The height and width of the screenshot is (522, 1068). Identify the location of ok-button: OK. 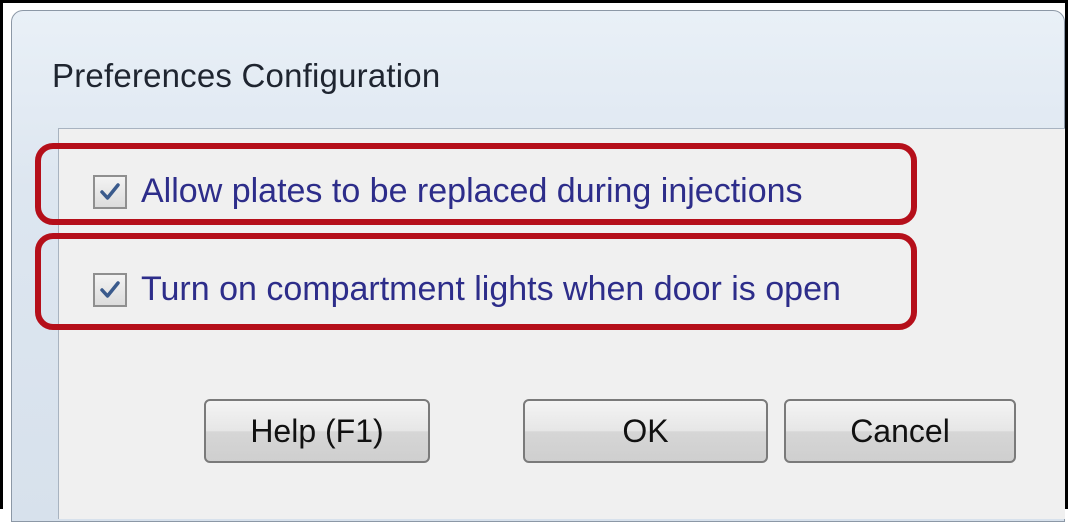
(645, 431).